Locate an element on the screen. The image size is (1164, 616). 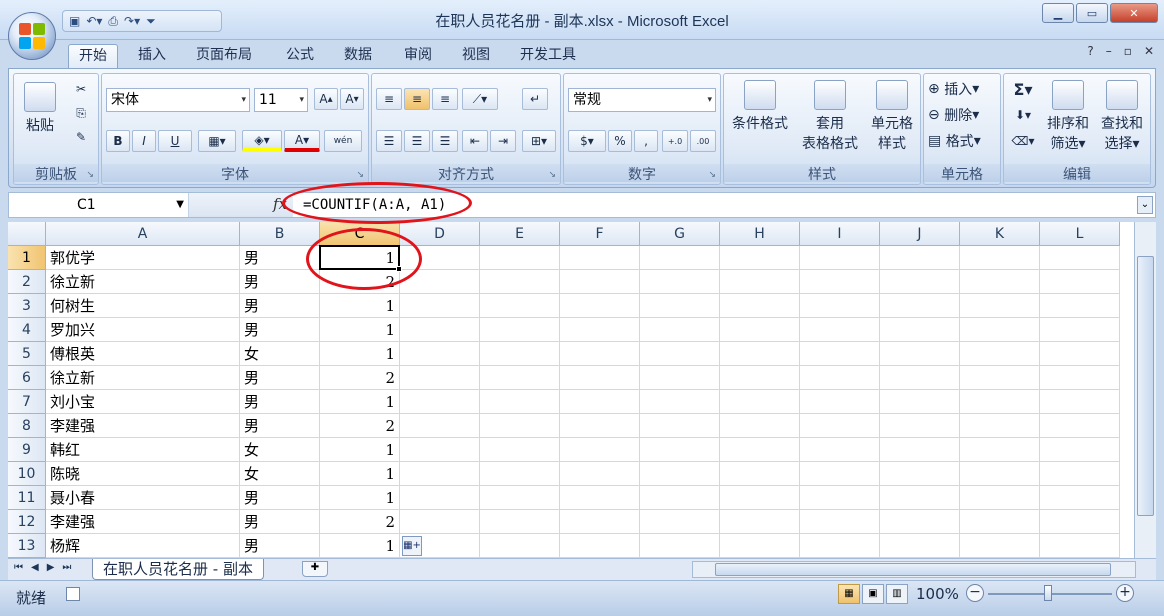
cell-g8 is located at coordinates (680, 426).